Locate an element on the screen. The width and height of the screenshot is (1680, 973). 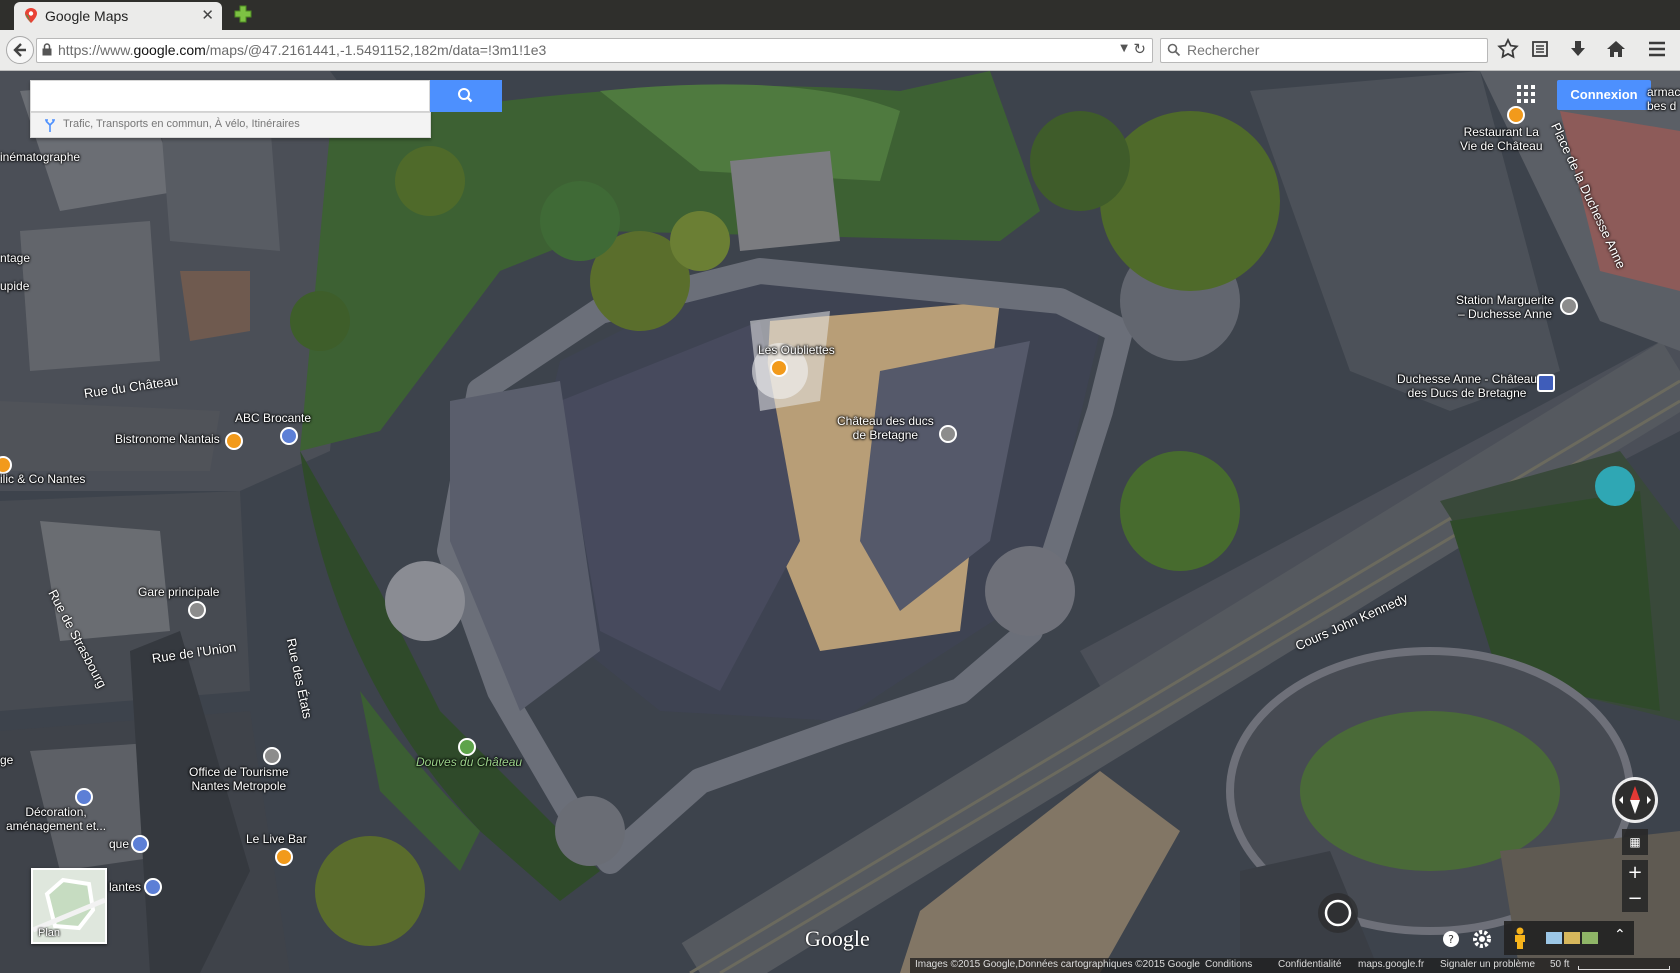
station-line-1: Station Marguerite is located at coordinates (1505, 300).